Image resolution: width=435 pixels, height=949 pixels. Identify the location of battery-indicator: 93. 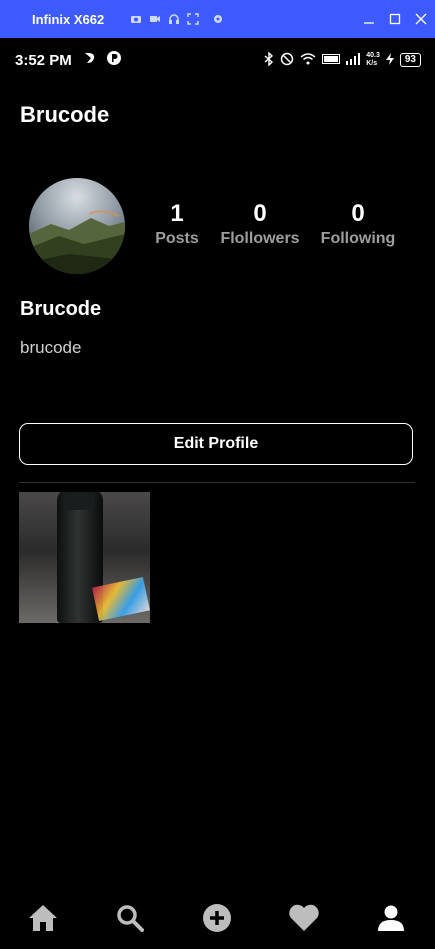
(410, 60).